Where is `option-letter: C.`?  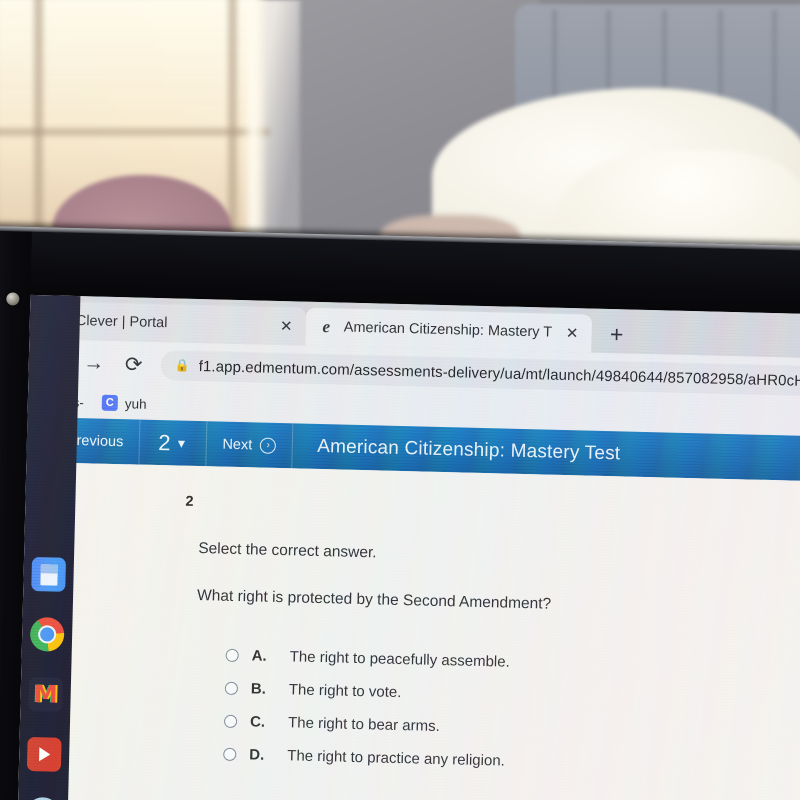 option-letter: C. is located at coordinates (257, 722).